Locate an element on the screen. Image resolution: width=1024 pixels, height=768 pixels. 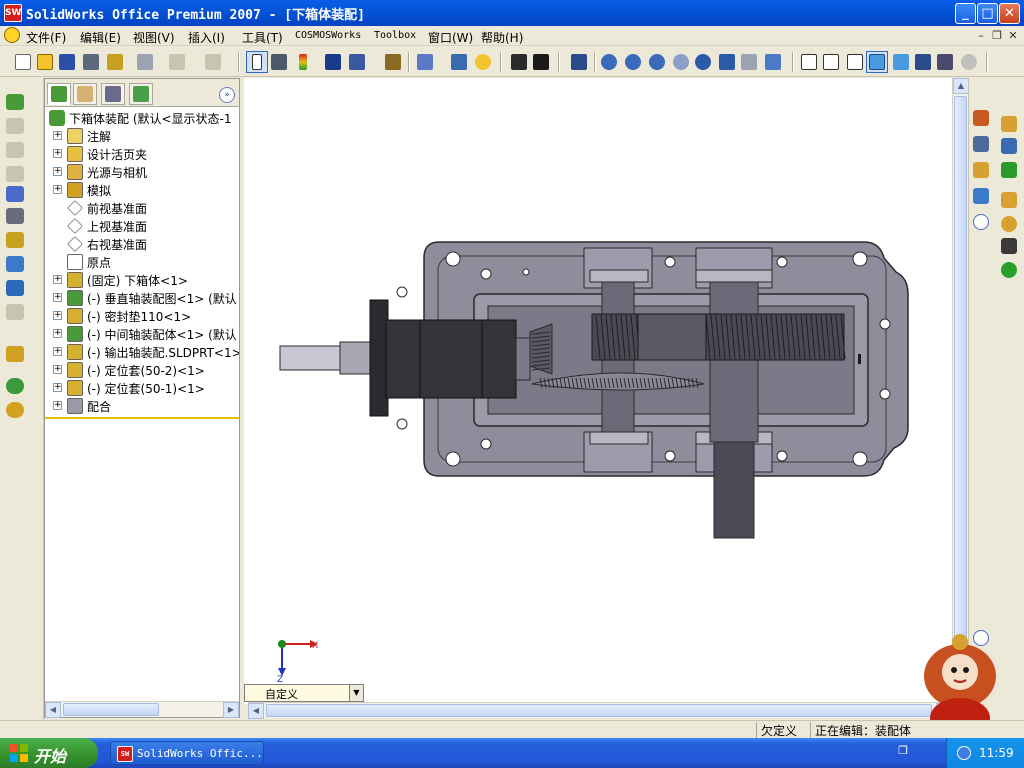
view-orientation-icon is located at coordinates (579, 62).